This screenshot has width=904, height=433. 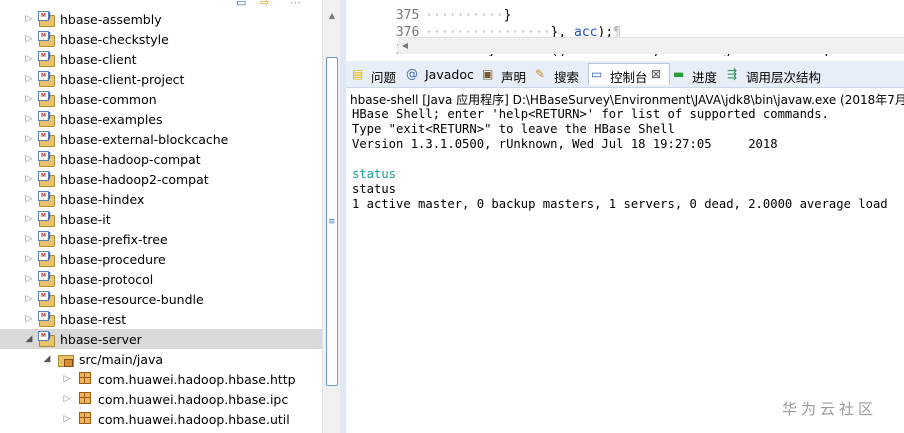 I want to click on tab-label: 问题, so click(x=384, y=77).